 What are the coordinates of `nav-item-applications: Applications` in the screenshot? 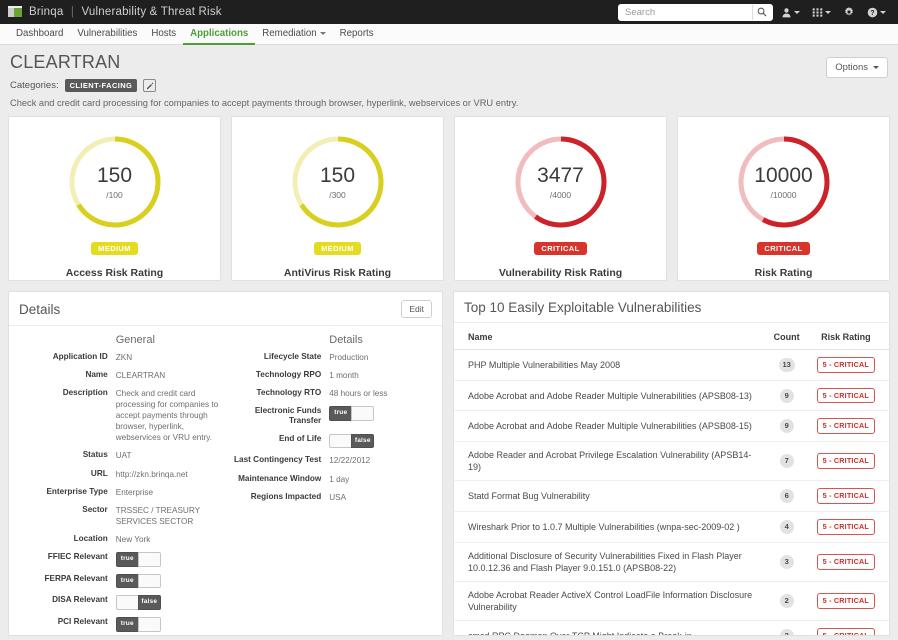 It's located at (219, 34).